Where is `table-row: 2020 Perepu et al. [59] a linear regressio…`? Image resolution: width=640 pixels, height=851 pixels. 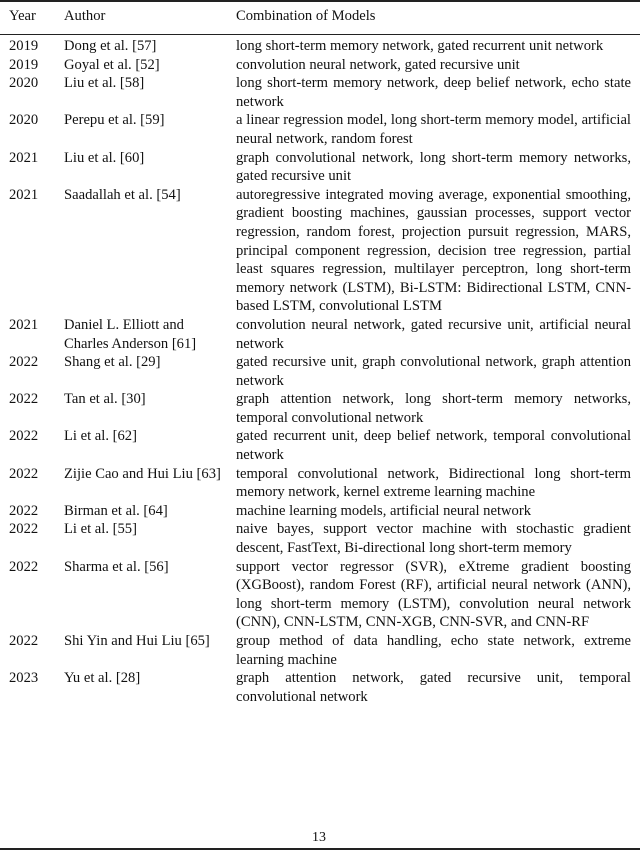
table-row: 2020 Perepu et al. [59] a linear regressio… is located at coordinates (320, 129).